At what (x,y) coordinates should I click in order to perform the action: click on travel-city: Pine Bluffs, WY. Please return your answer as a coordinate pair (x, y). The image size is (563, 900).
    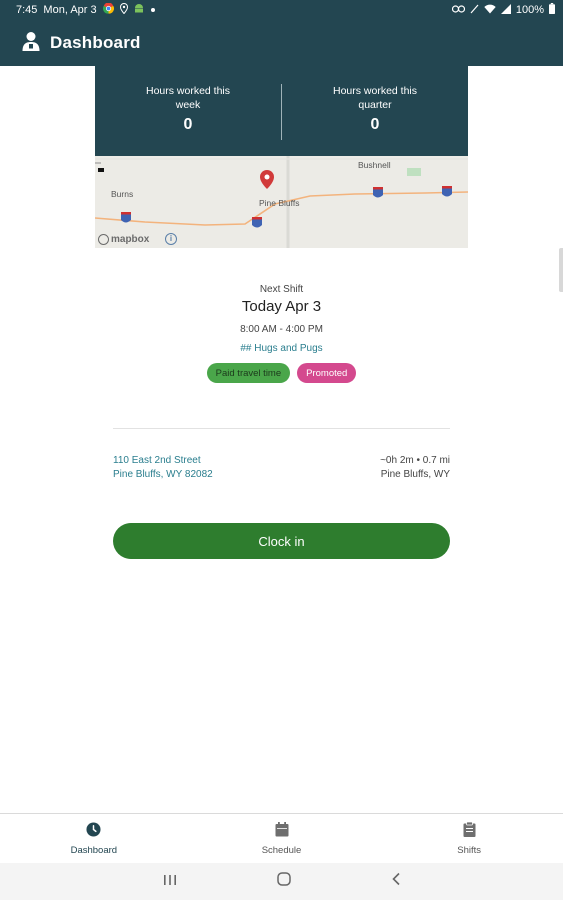
    Looking at the image, I should click on (415, 474).